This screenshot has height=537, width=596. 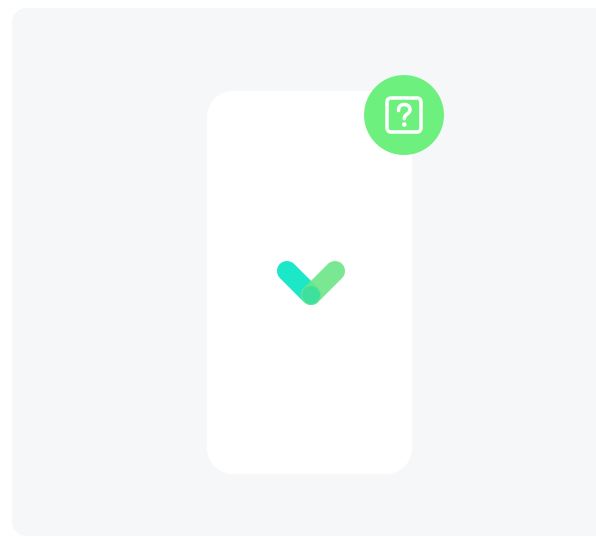 I want to click on check-icon, so click(x=311, y=283).